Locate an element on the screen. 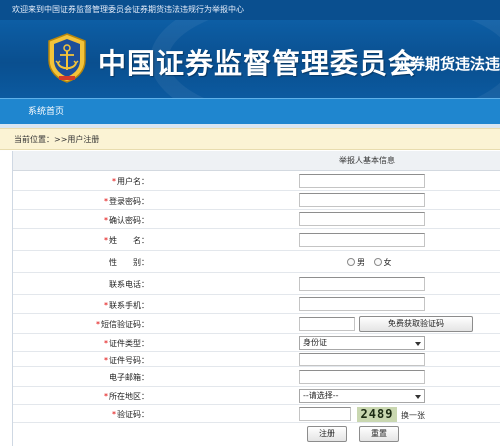  csrc-emblem-icon is located at coordinates (67, 58).